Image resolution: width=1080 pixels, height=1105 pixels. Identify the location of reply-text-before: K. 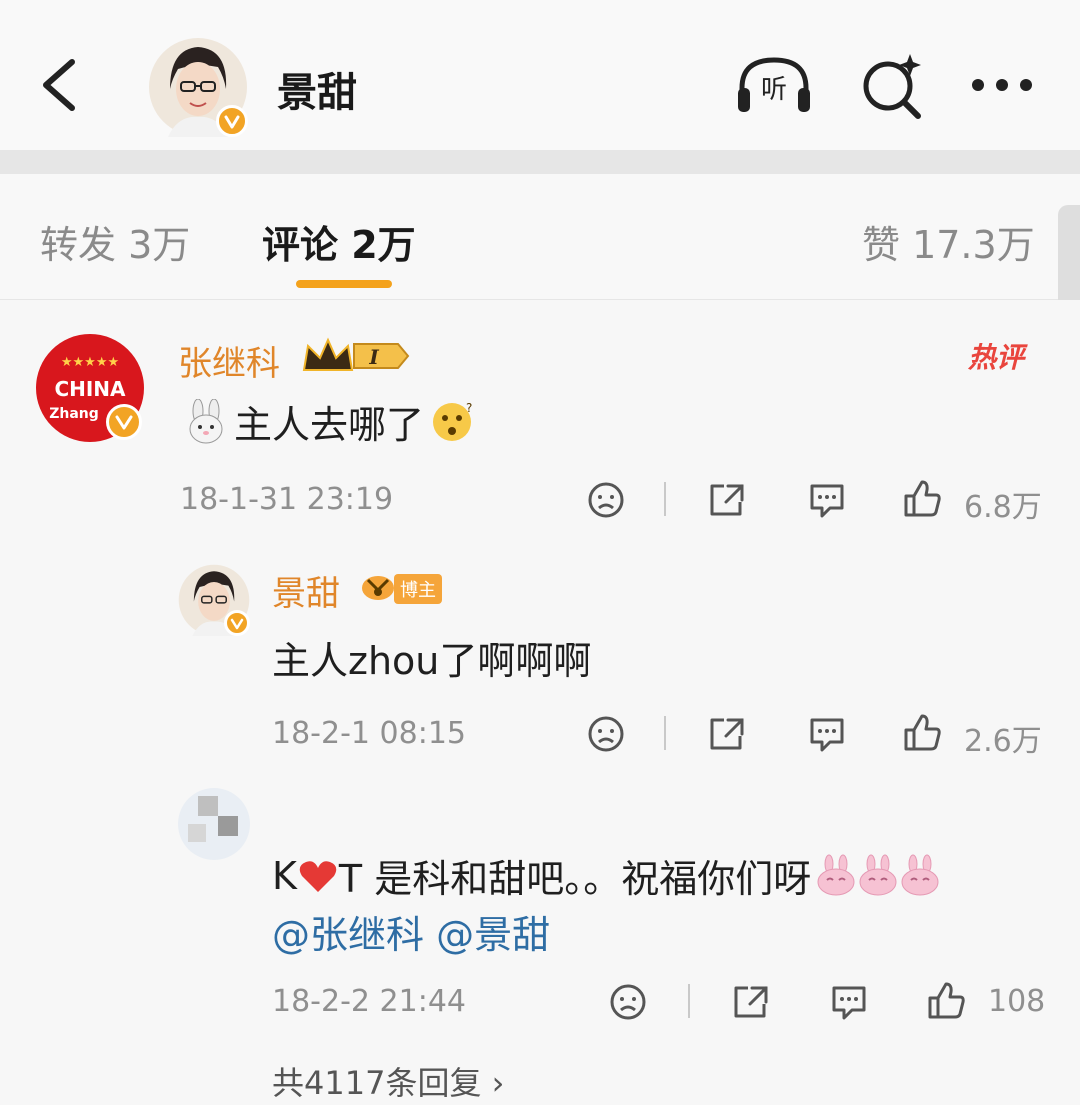
(284, 875).